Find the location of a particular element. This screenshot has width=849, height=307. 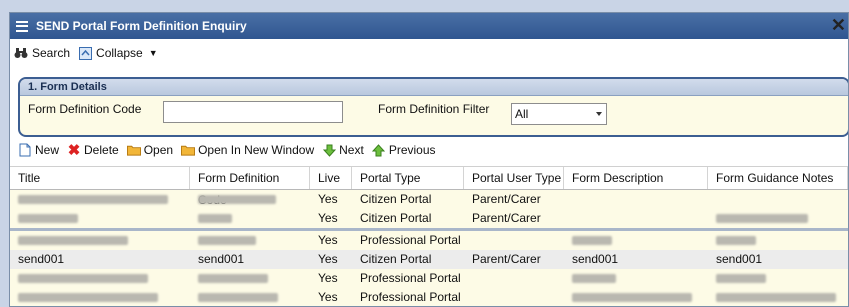

window-title: SEND Portal Form Definition Enquiry is located at coordinates (141, 26).